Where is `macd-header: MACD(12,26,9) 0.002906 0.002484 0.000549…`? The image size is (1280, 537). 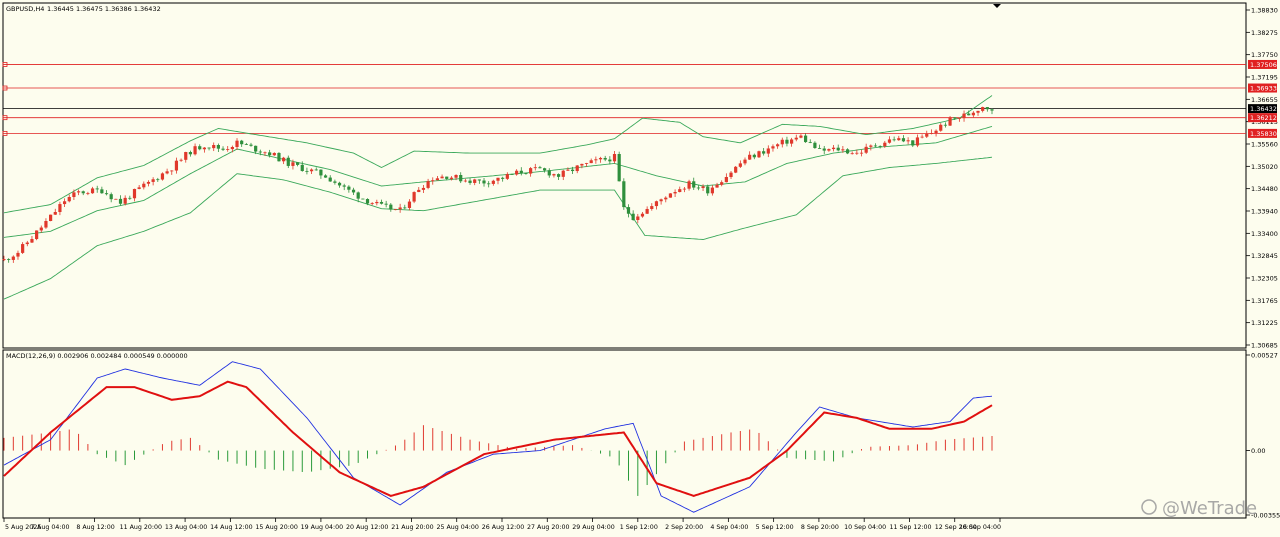 macd-header: MACD(12,26,9) 0.002906 0.002484 0.000549… is located at coordinates (97, 356).